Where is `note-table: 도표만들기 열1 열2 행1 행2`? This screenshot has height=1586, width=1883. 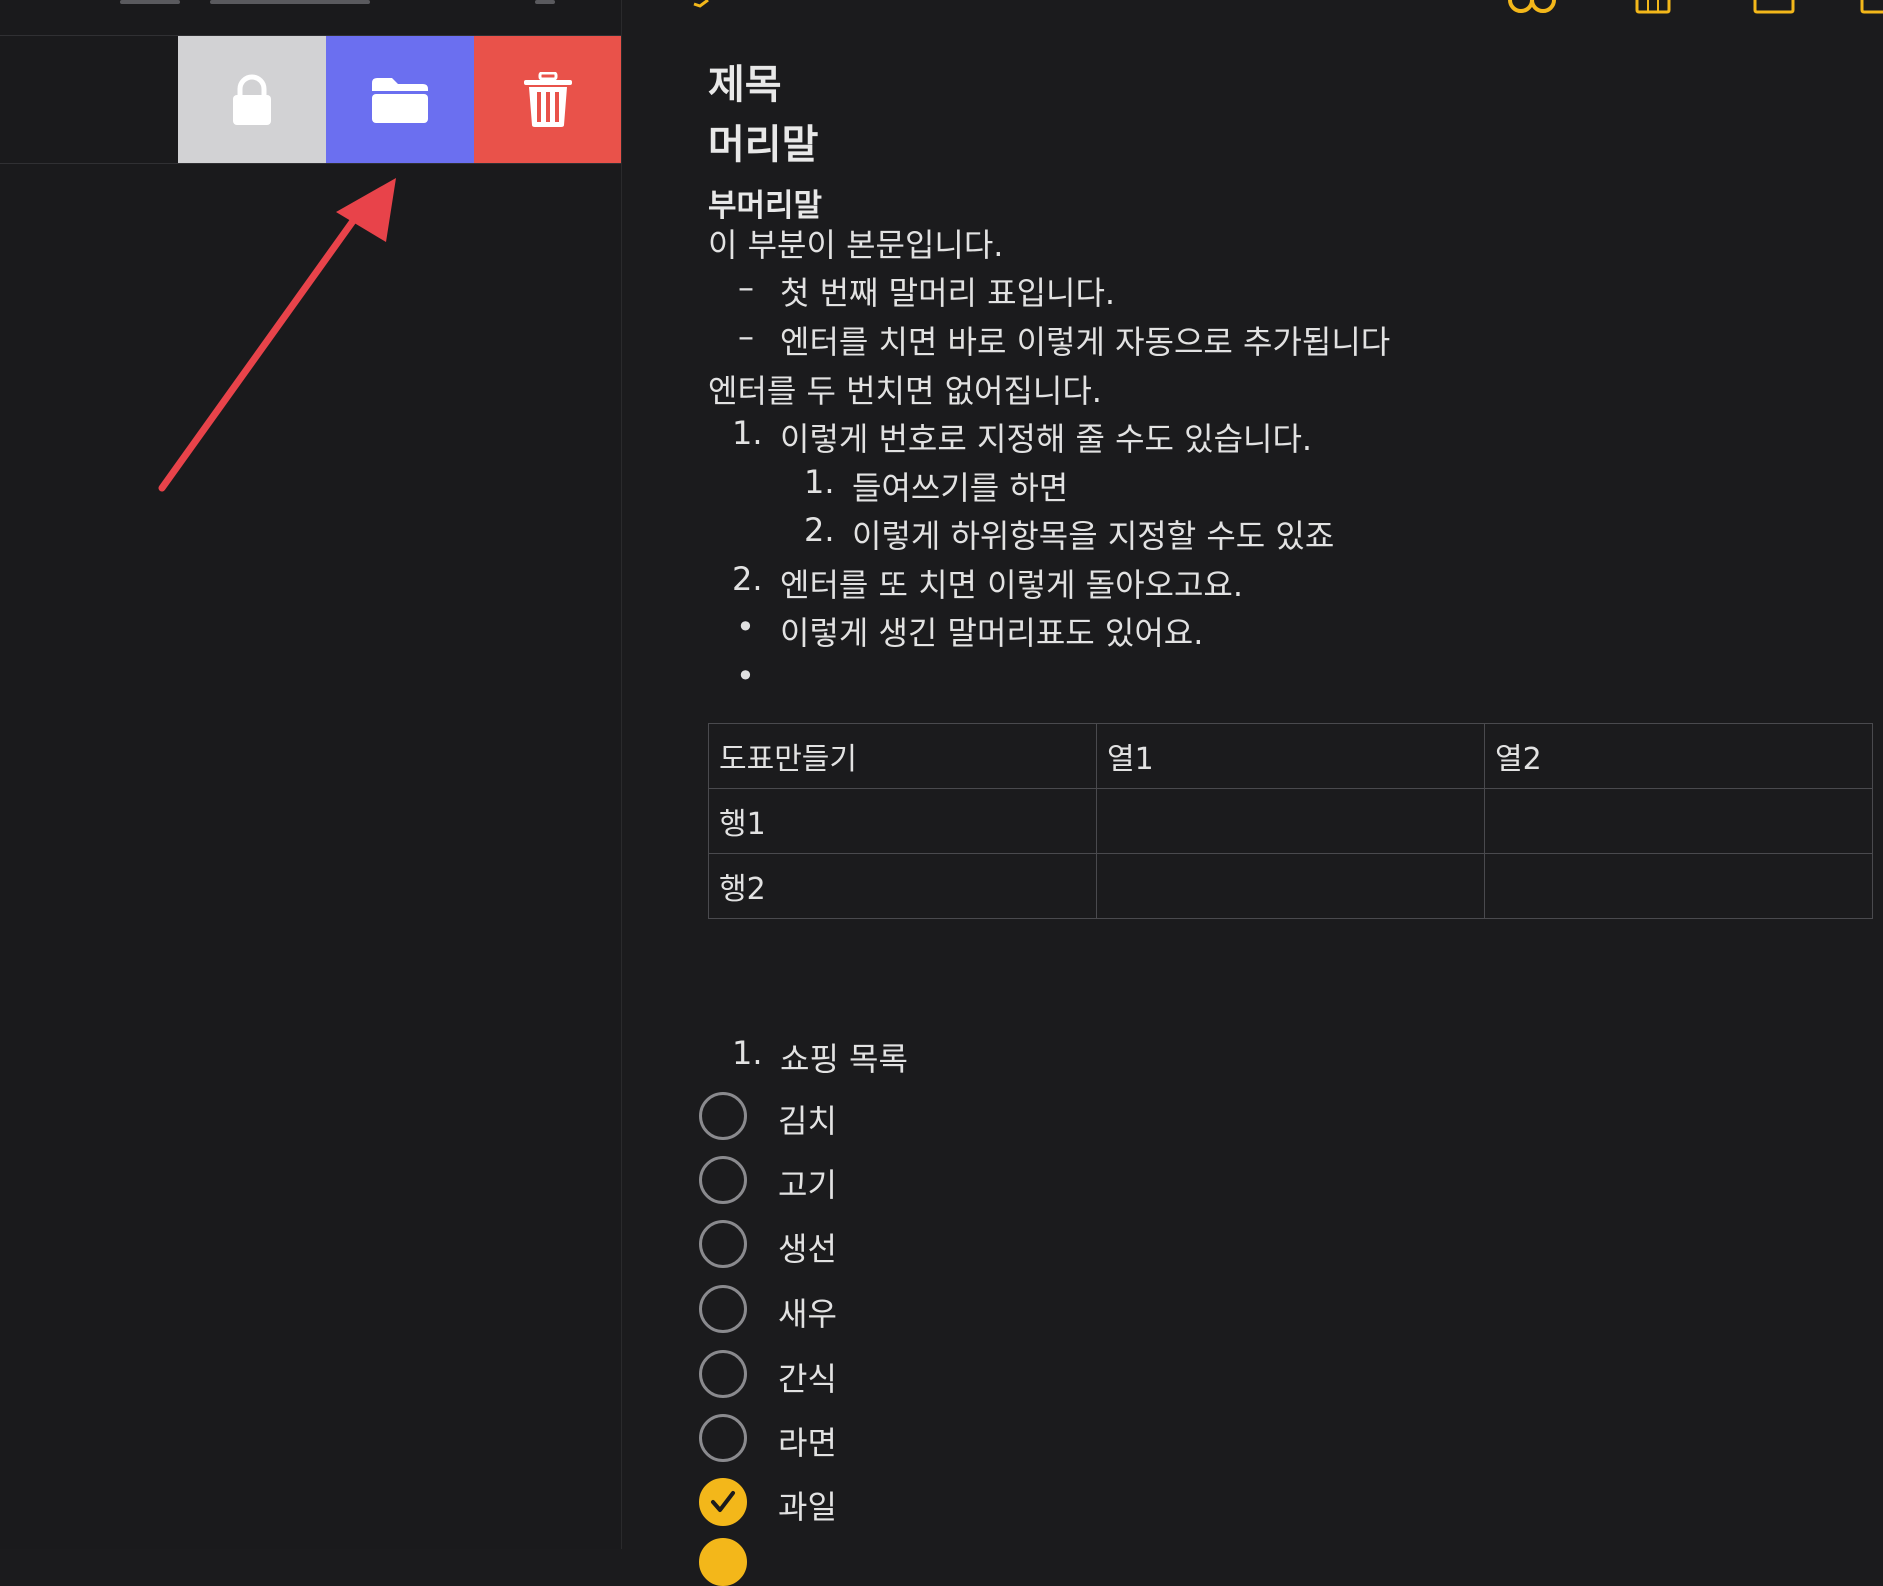
note-table: 도표만들기 열1 열2 행1 행2 is located at coordinates (1290, 821).